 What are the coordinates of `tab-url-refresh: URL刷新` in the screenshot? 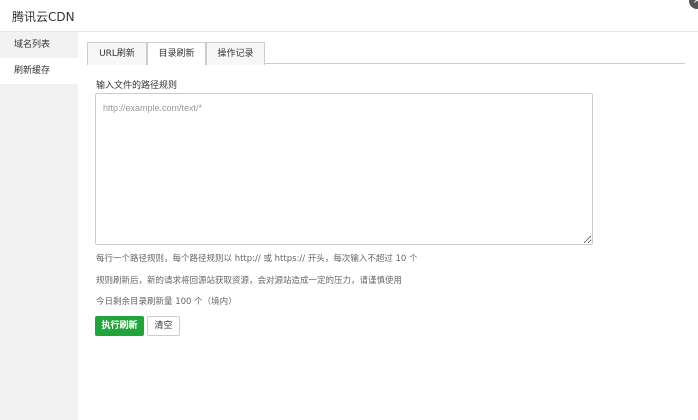 It's located at (117, 53).